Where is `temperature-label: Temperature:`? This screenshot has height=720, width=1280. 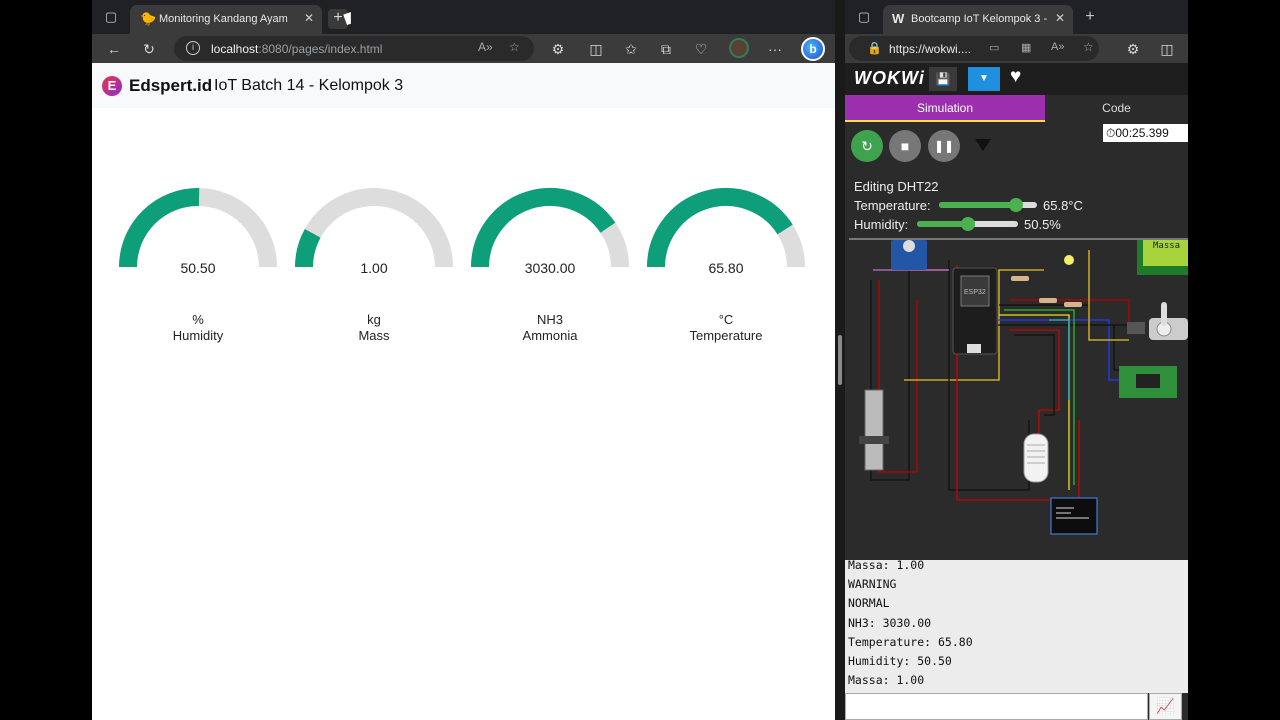 temperature-label: Temperature: is located at coordinates (892, 205).